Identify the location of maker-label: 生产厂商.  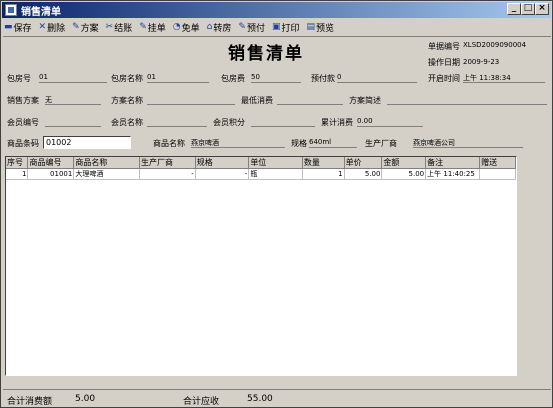
(381, 143).